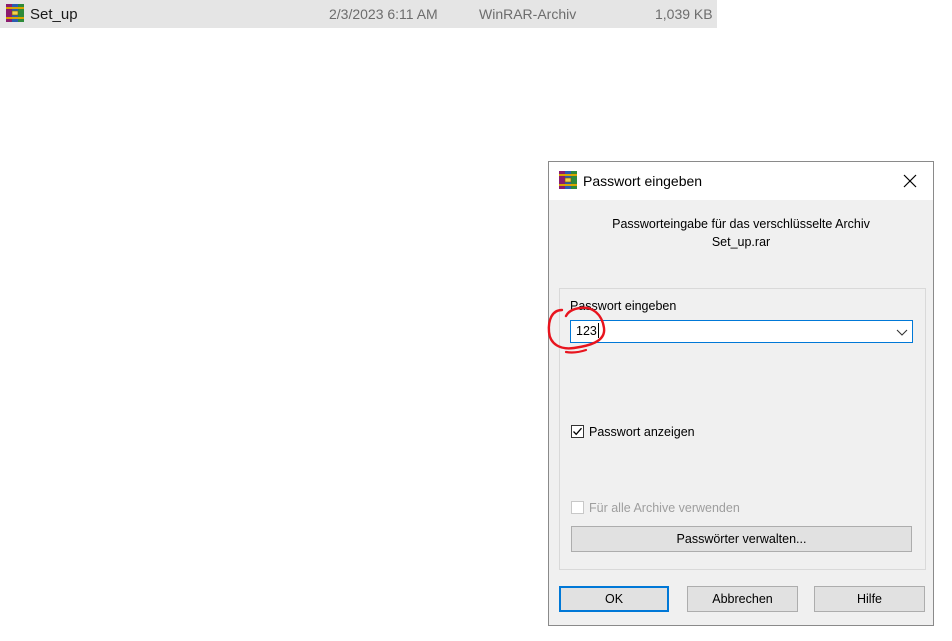  What do you see at coordinates (741, 331) in the screenshot?
I see `password-combobox: 123` at bounding box center [741, 331].